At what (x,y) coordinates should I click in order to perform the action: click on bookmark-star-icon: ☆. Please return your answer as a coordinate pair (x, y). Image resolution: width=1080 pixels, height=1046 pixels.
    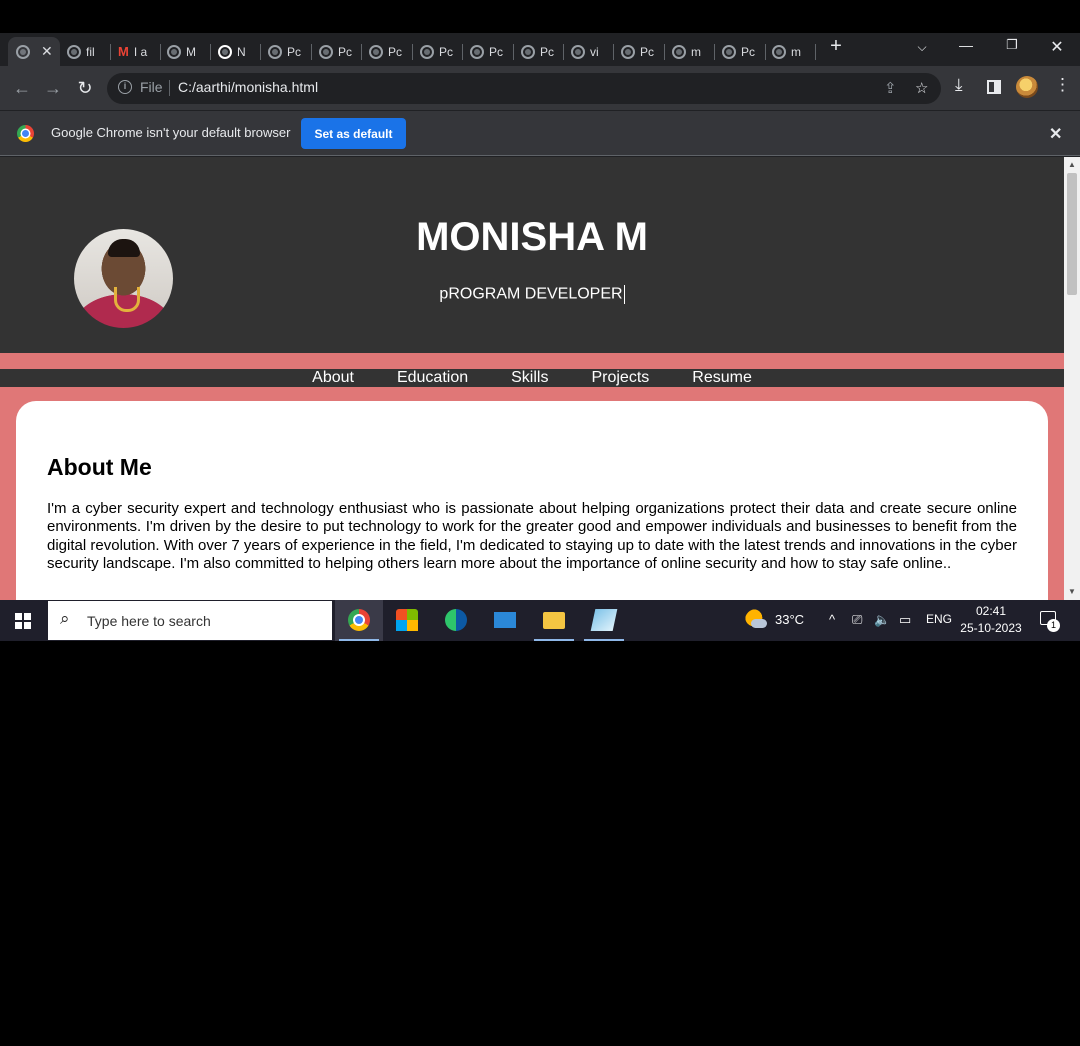
    Looking at the image, I should click on (921, 88).